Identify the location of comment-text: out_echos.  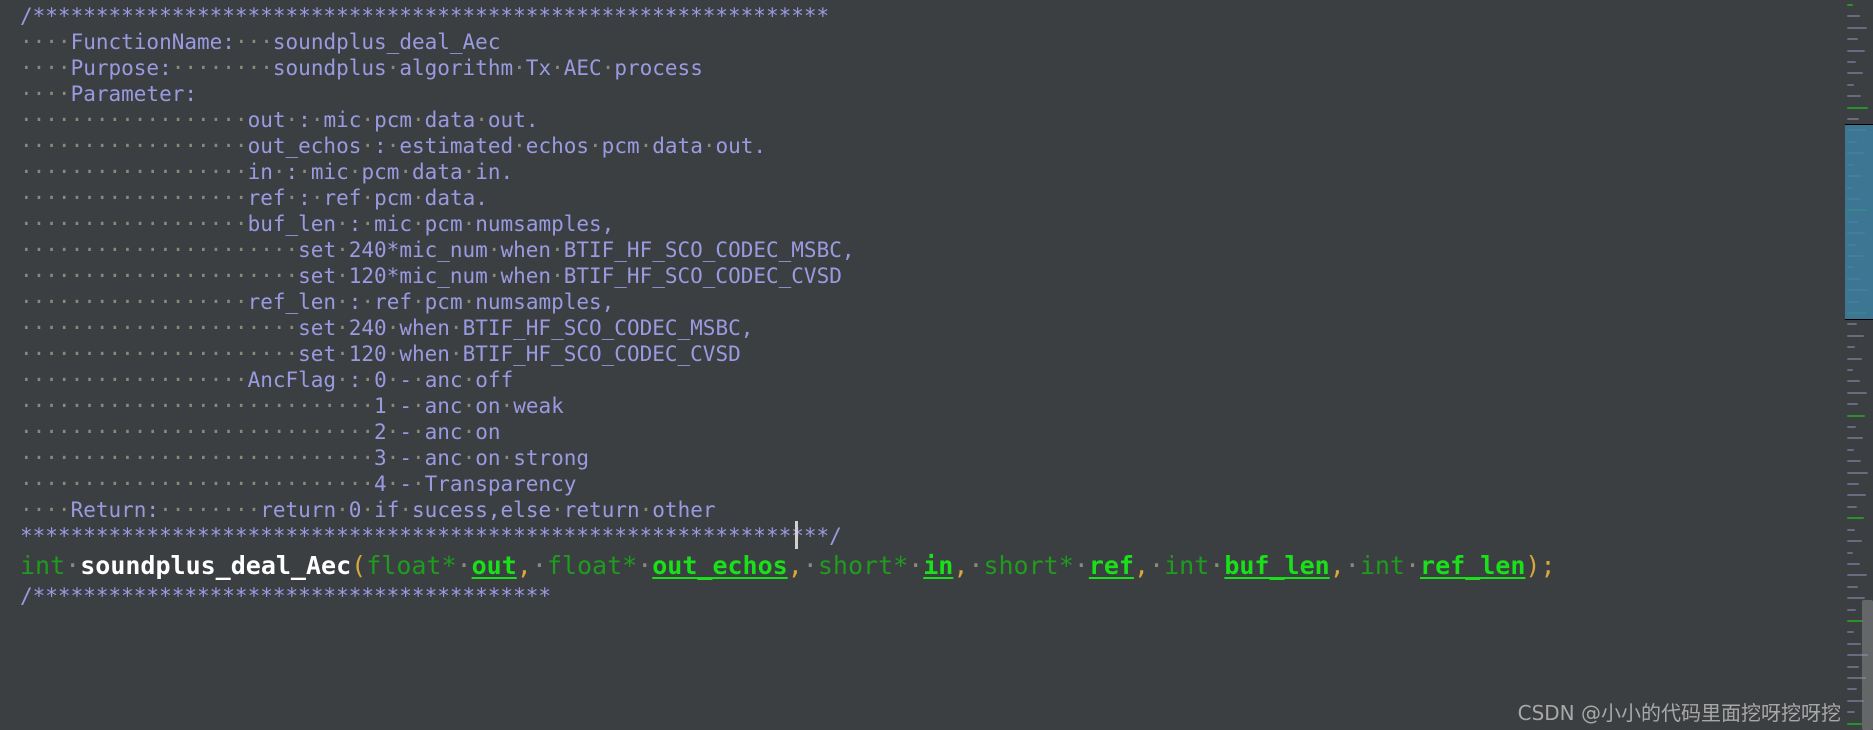
(304, 146).